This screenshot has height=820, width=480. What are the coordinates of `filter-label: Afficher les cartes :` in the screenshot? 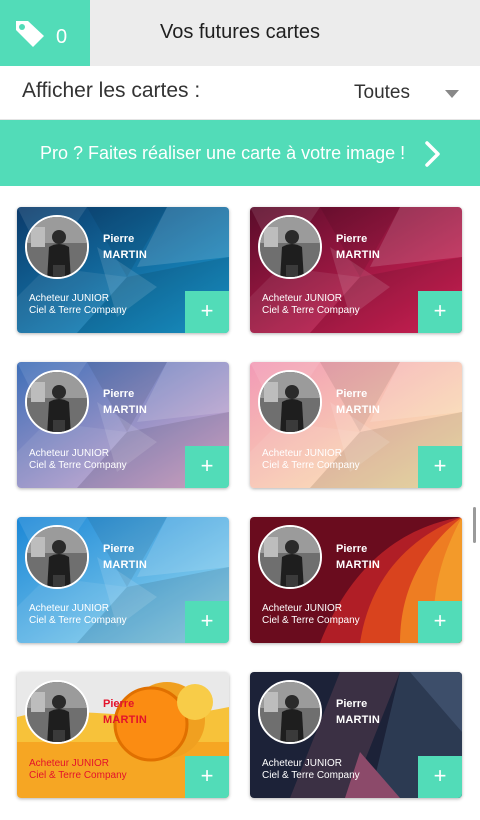 It's located at (111, 90).